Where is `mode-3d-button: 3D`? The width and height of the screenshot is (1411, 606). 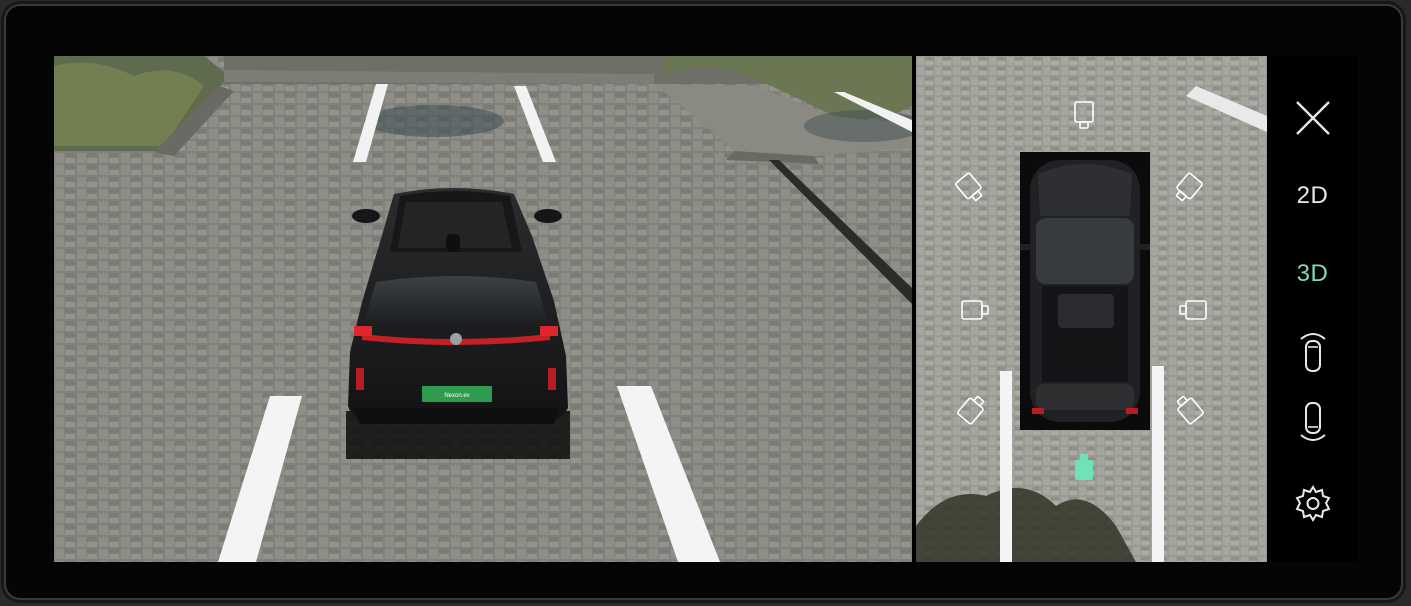 mode-3d-button: 3D is located at coordinates (1312, 274).